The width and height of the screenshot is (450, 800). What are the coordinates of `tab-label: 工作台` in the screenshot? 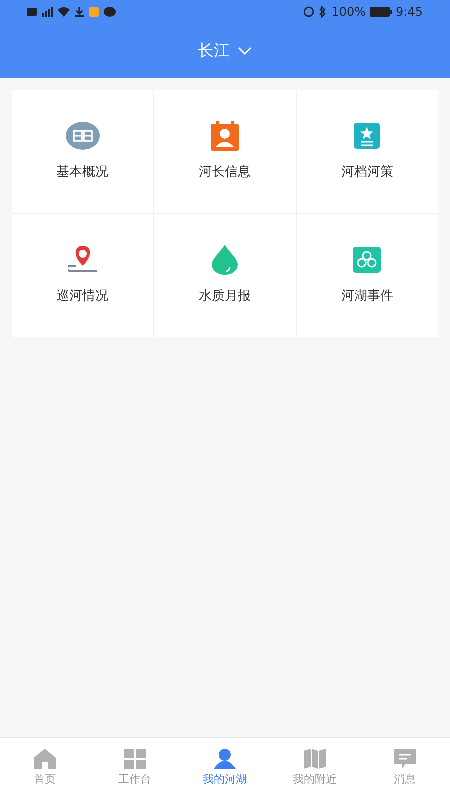 It's located at (135, 780).